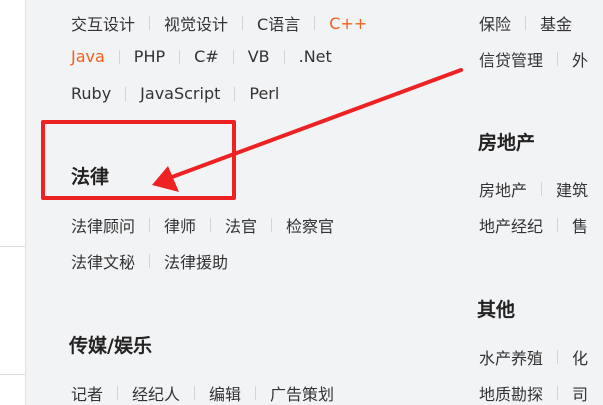 The width and height of the screenshot is (603, 405). What do you see at coordinates (534, 376) in the screenshot?
I see `watermark` at bounding box center [534, 376].